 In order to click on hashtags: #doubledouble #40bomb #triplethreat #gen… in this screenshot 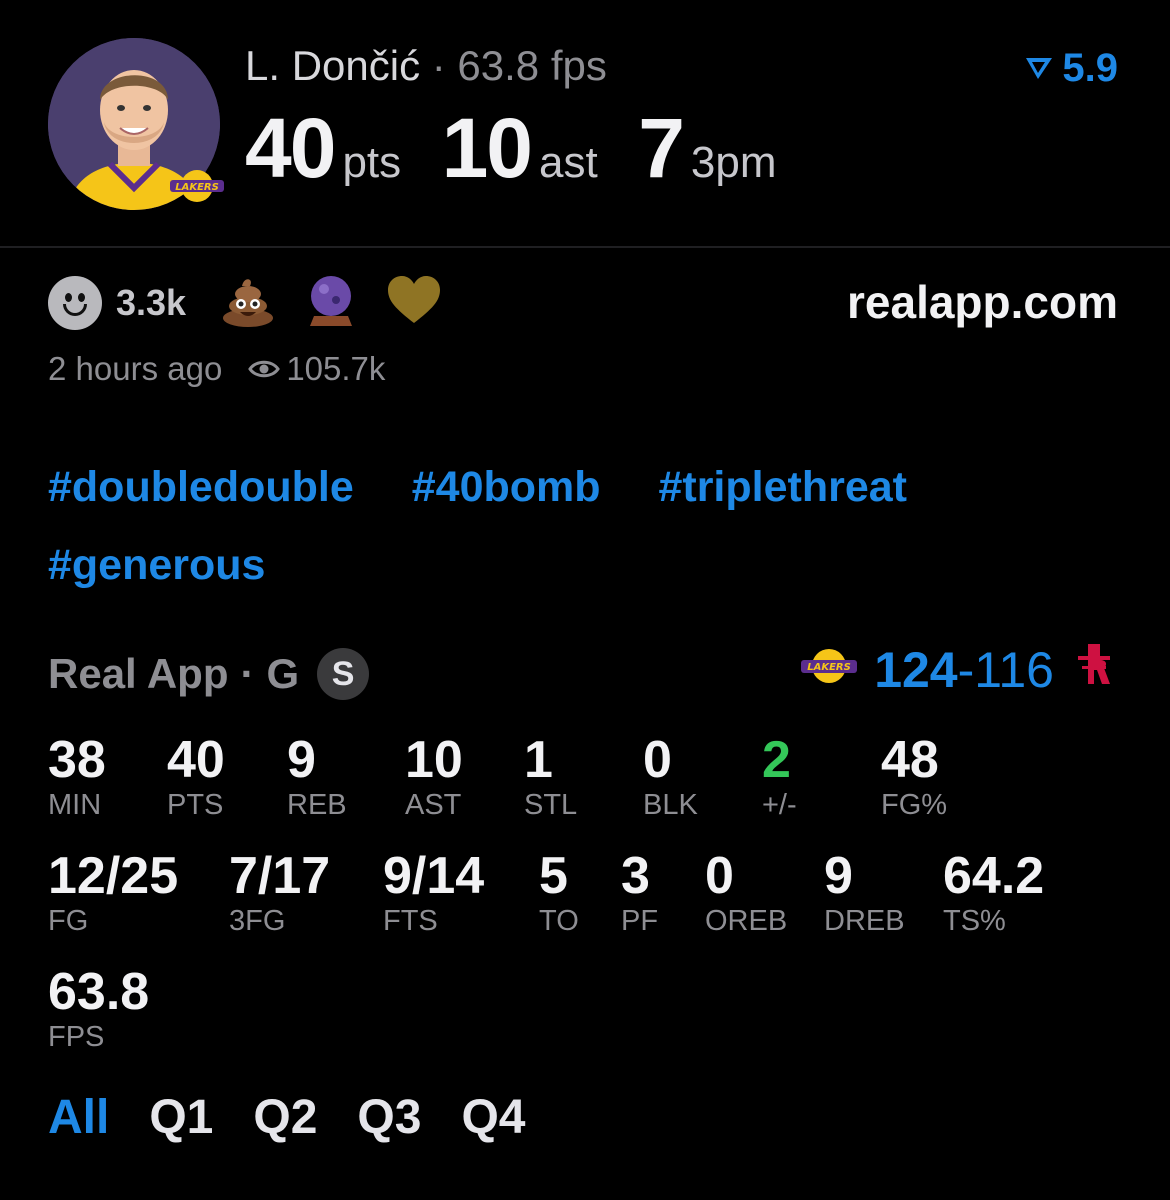, I will do `click(588, 526)`.